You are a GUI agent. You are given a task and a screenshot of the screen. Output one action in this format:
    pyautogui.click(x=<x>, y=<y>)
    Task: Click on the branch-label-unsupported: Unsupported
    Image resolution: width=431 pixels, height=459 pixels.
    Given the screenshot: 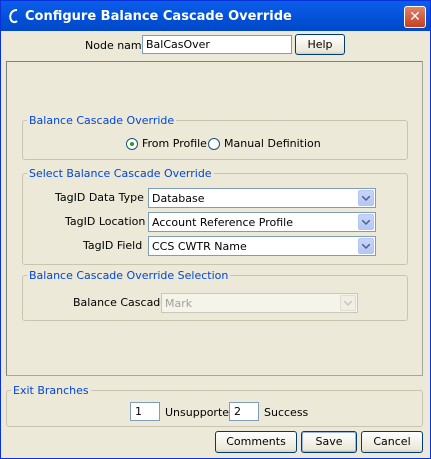 What is the action you would take?
    pyautogui.click(x=201, y=412)
    